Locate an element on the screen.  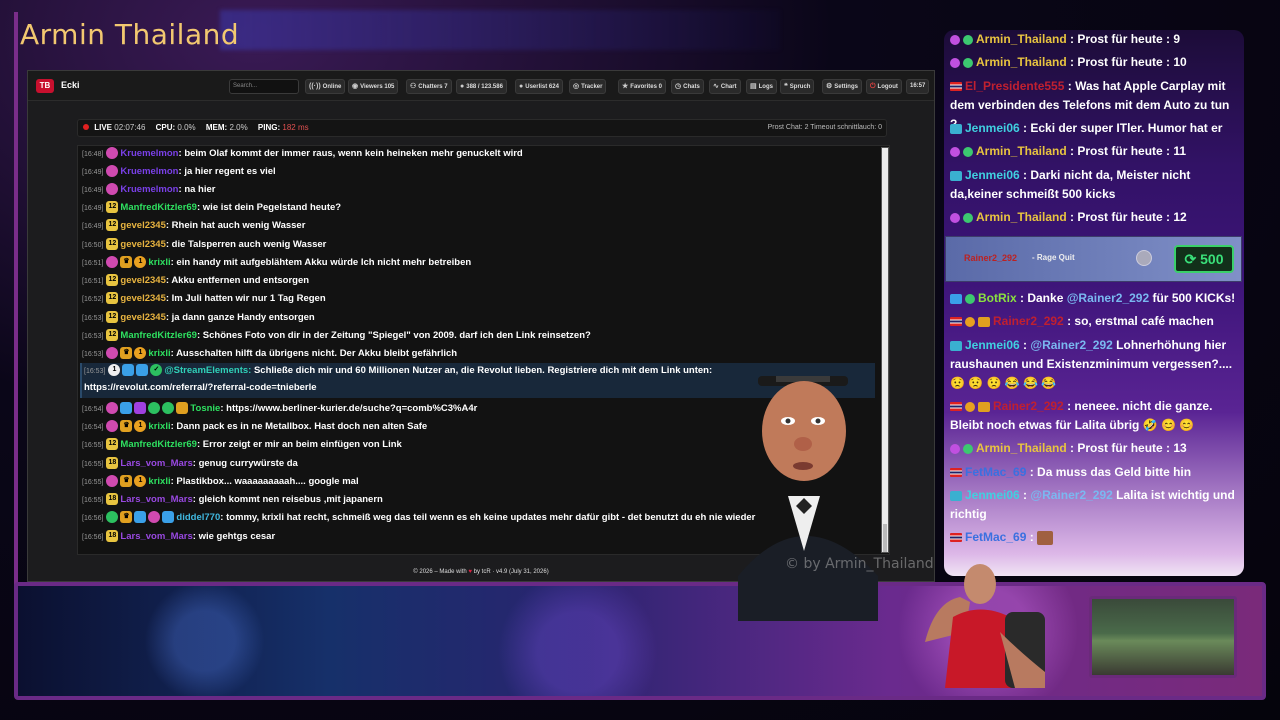
chat-bubble-icon: ● is located at coordinates (462, 86).